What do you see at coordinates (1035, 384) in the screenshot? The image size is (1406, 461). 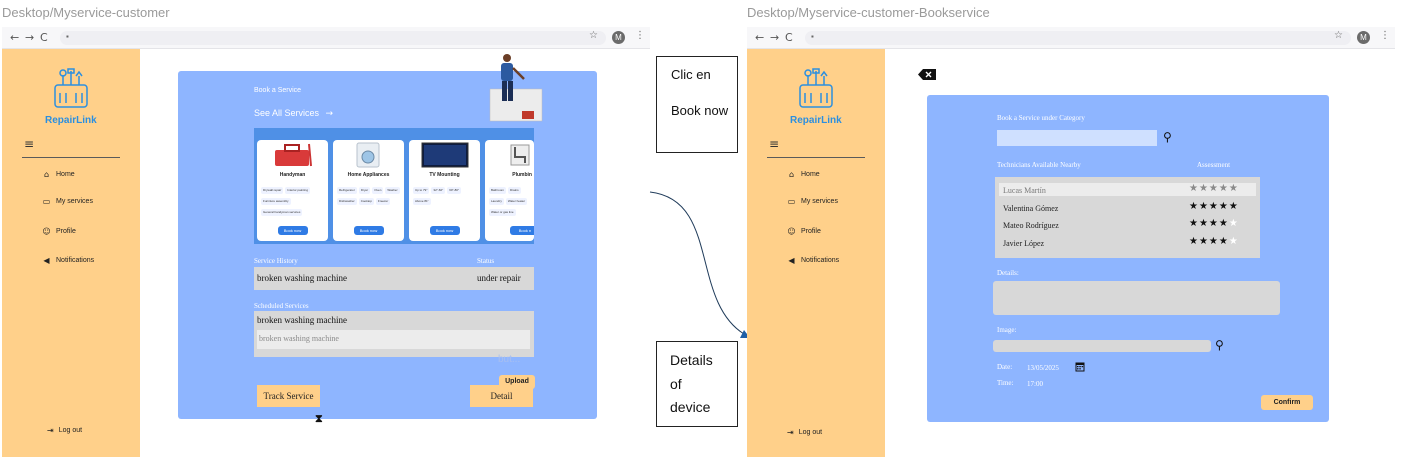 I see `time-value: 17:00` at bounding box center [1035, 384].